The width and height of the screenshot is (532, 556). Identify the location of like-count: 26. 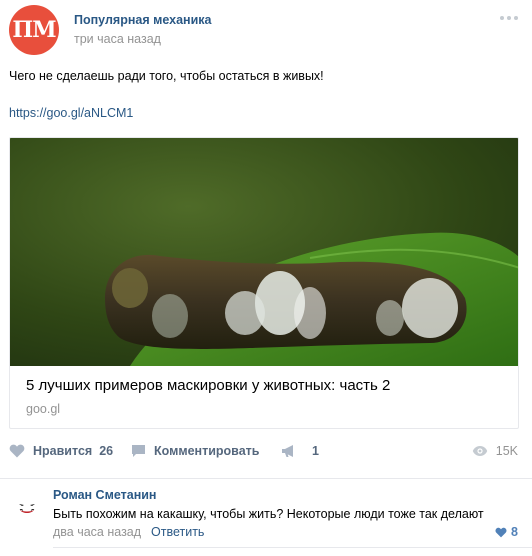
(106, 451).